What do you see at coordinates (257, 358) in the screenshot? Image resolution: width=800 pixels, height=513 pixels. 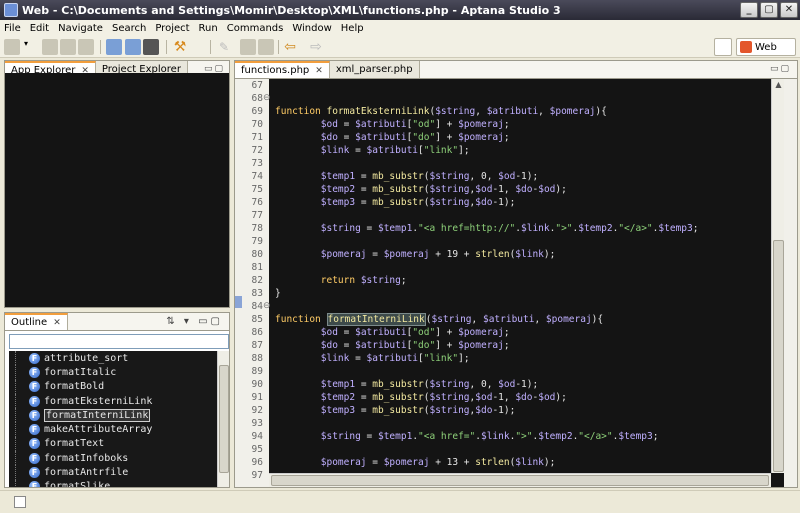 I see `line-number: 88` at bounding box center [257, 358].